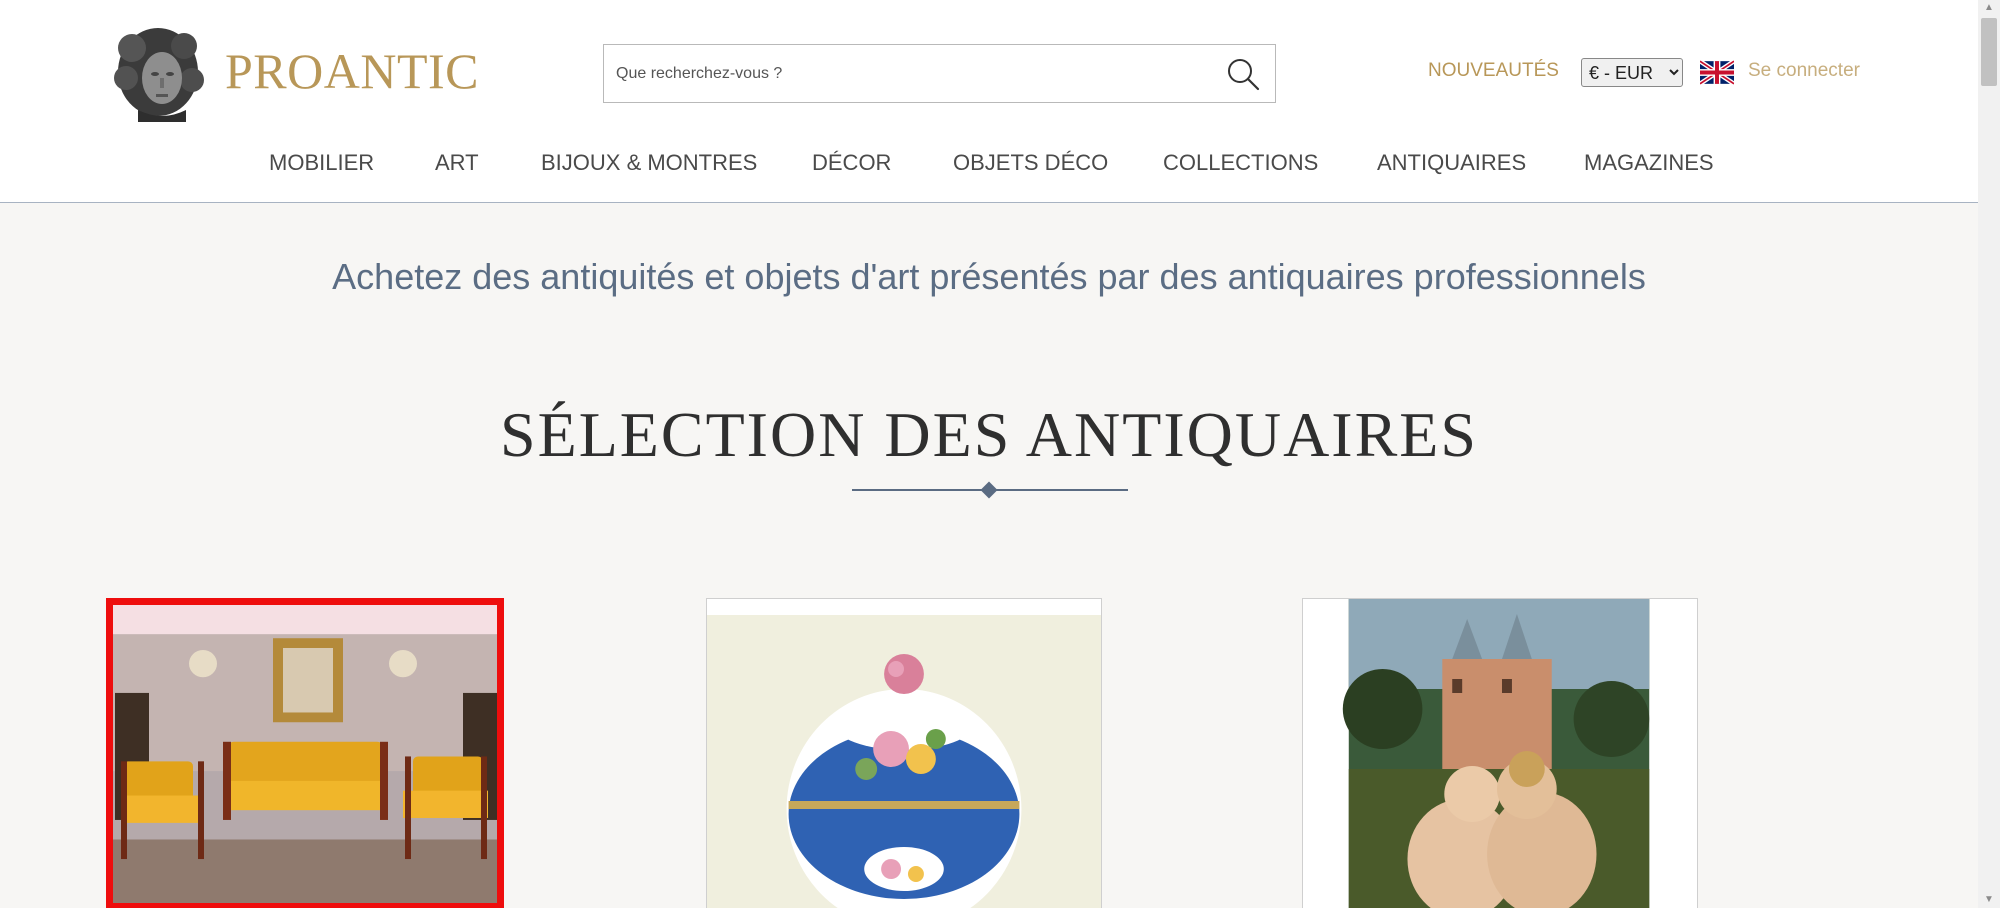  What do you see at coordinates (1804, 71) in the screenshot?
I see `login-link: Se connecter` at bounding box center [1804, 71].